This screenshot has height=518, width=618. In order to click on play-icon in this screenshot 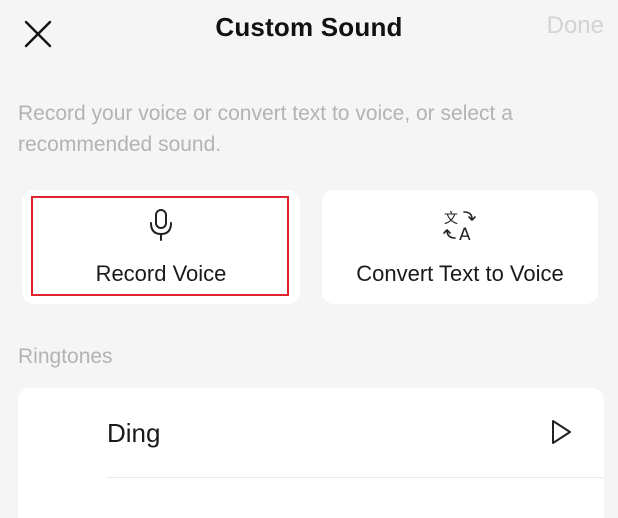, I will do `click(561, 432)`.